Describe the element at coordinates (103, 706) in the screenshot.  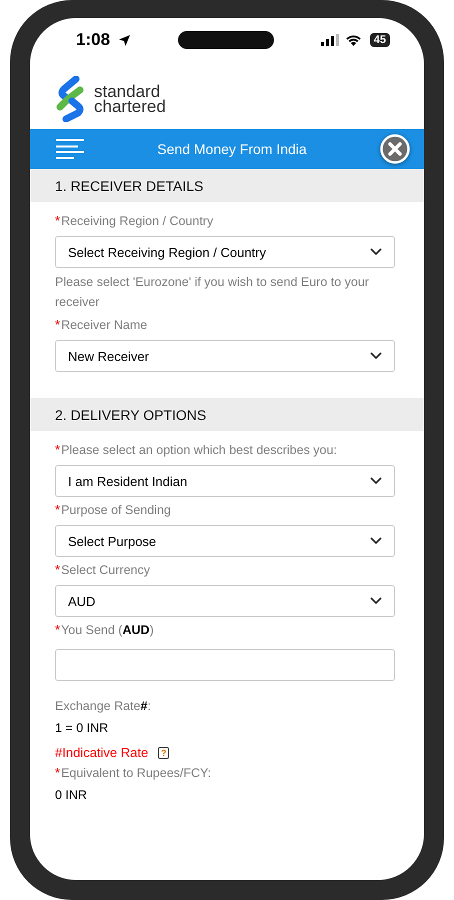
I see `field-label: Exchange Rate#:` at that location.